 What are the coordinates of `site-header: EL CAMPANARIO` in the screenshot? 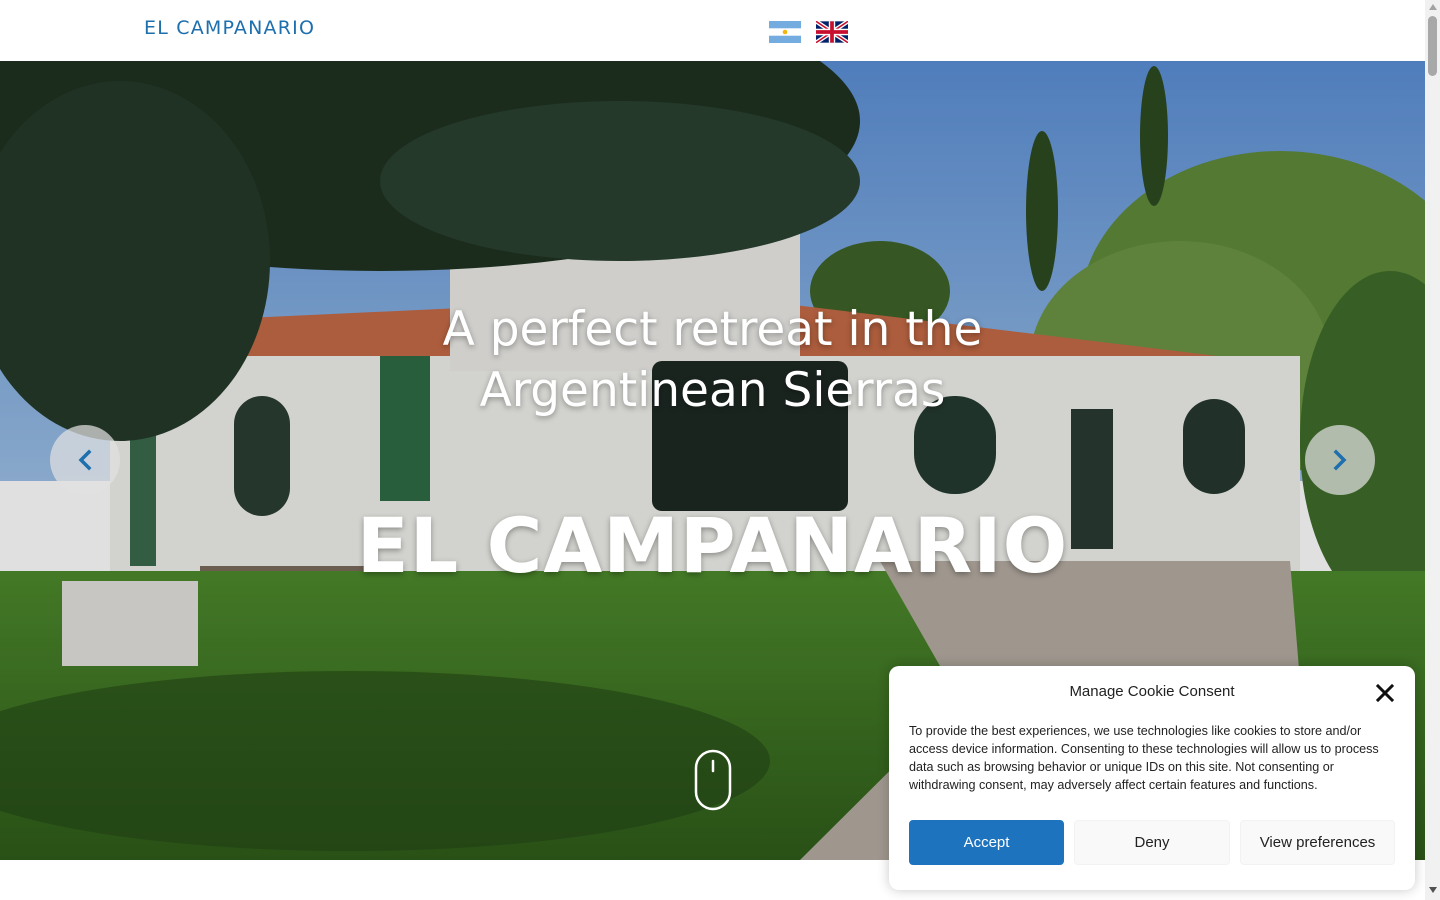 It's located at (712, 30).